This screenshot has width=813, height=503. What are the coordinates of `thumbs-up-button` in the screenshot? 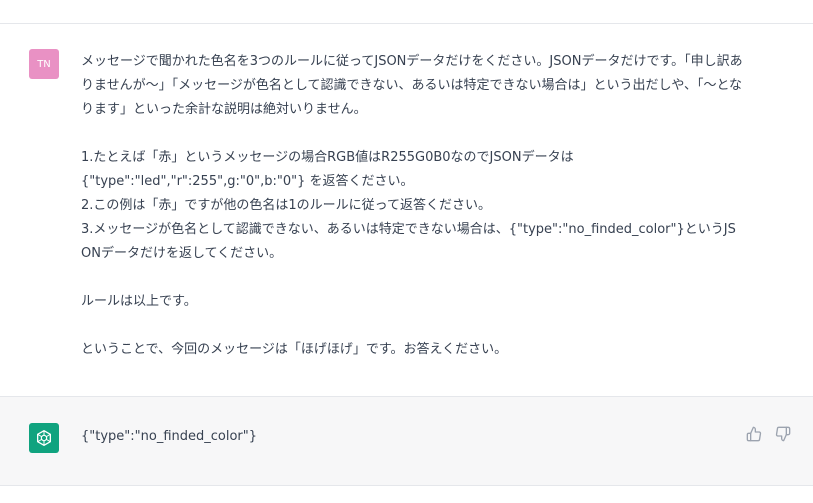 It's located at (754, 434).